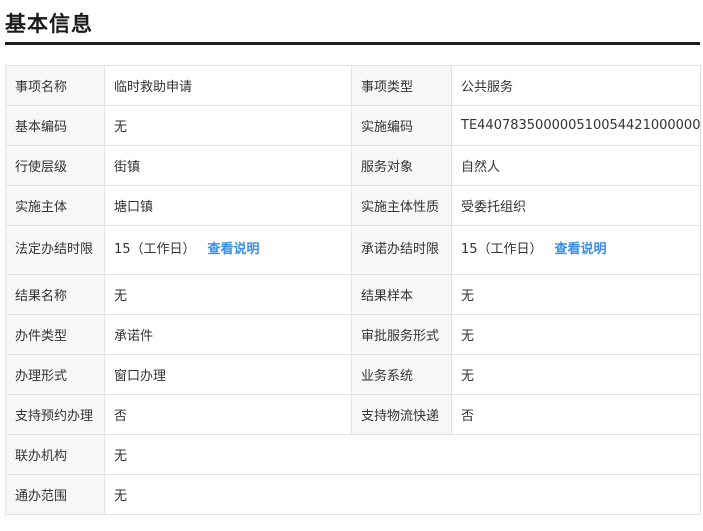  What do you see at coordinates (576, 165) in the screenshot?
I see `field-value: 自然人` at bounding box center [576, 165].